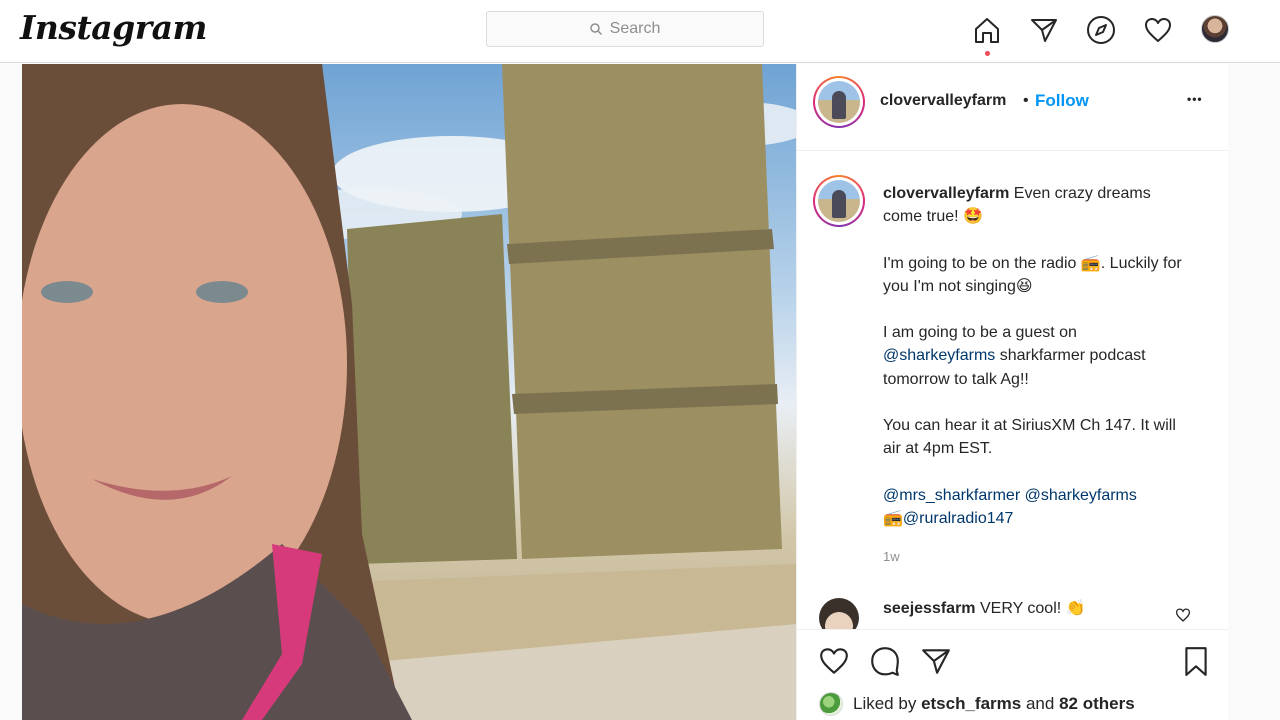 The width and height of the screenshot is (1280, 720). What do you see at coordinates (839, 201) in the screenshot?
I see `caption-author-avatar` at bounding box center [839, 201].